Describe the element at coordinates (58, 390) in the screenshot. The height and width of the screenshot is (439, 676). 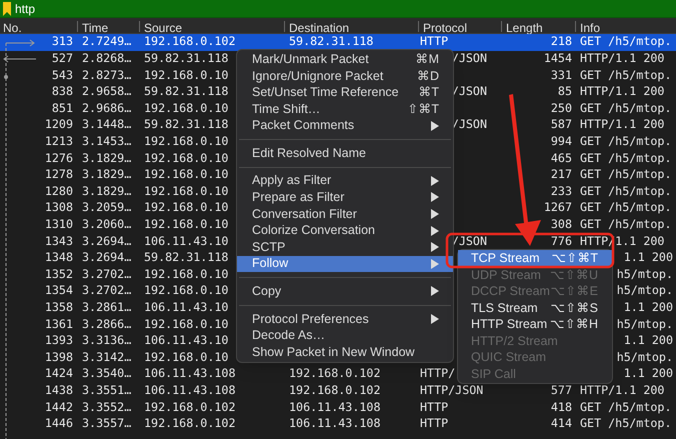
I see `table-cell: 1438` at that location.